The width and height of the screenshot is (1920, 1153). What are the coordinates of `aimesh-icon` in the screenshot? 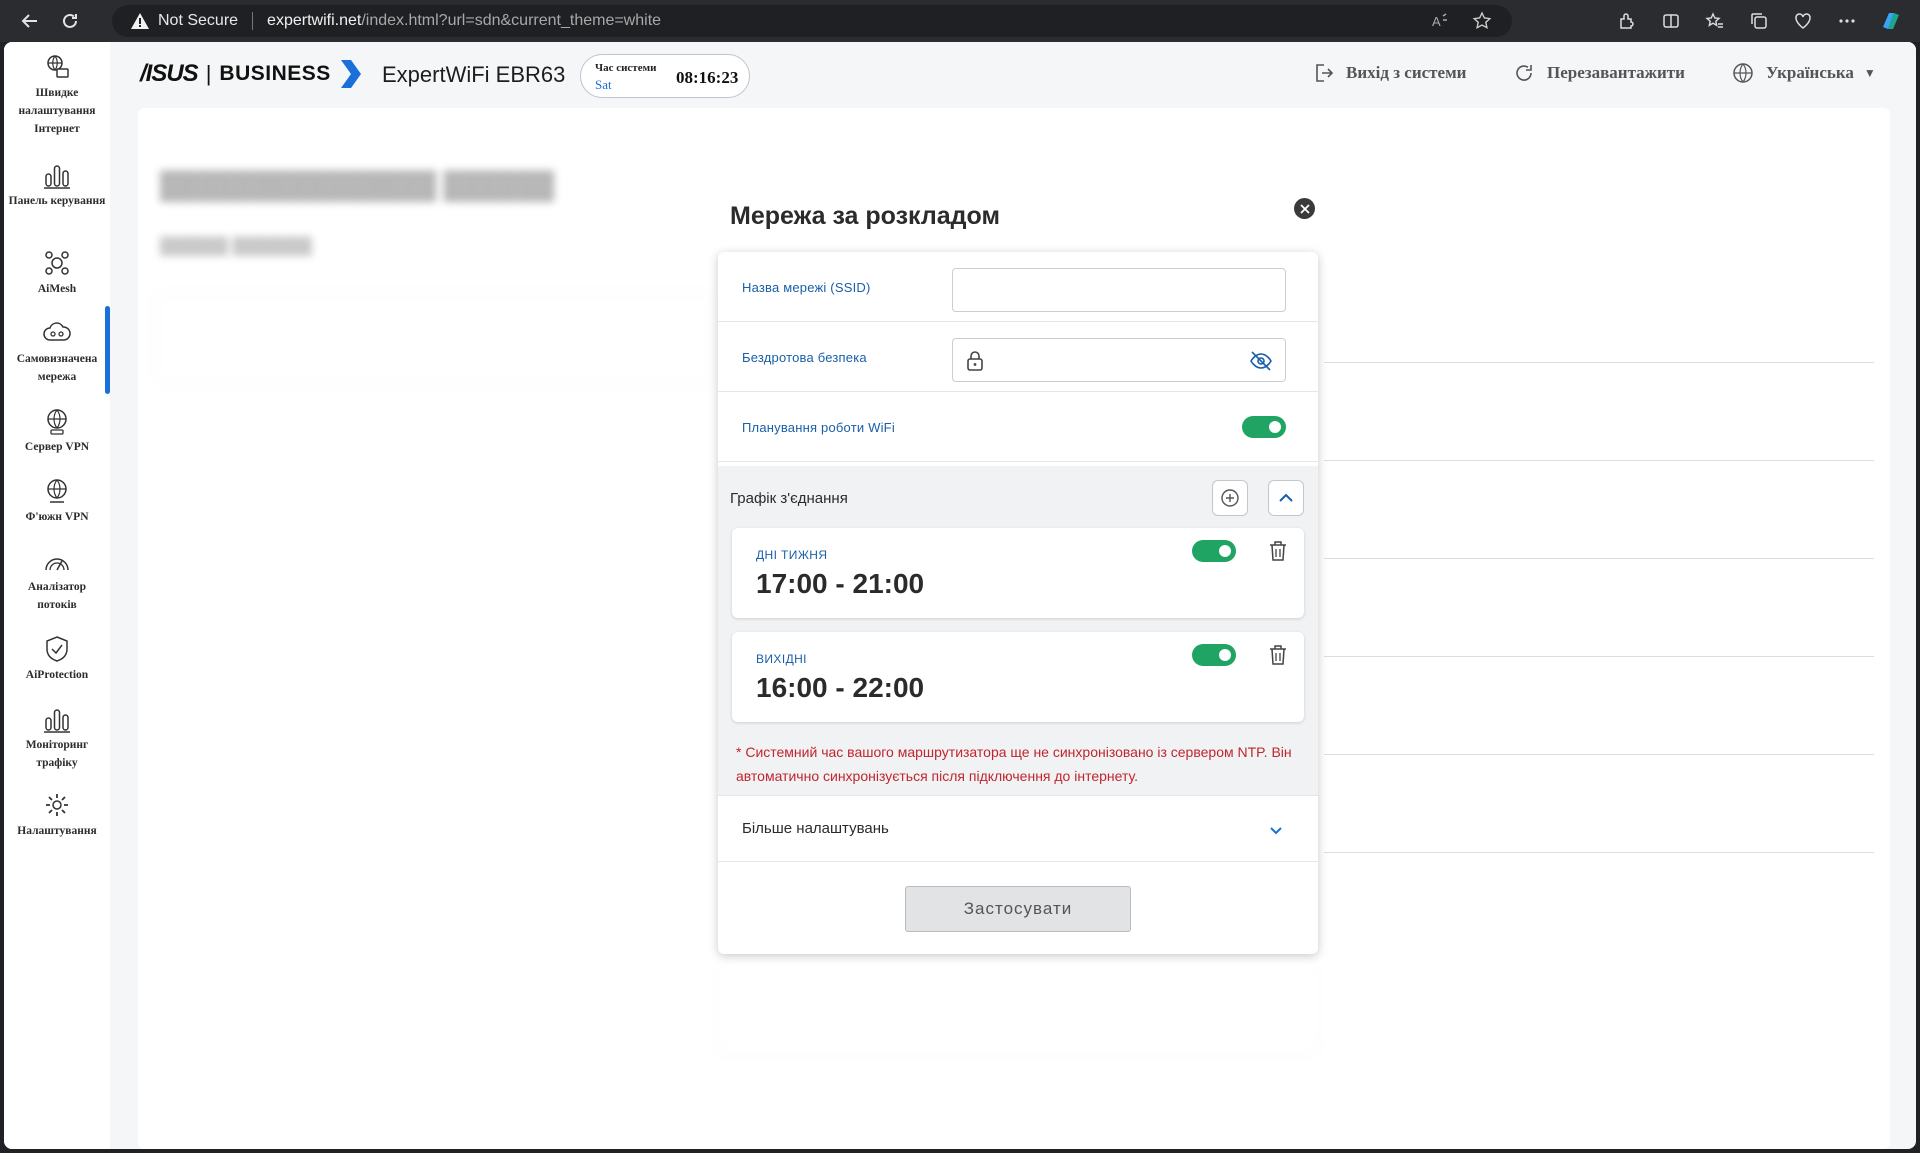 It's located at (57, 263).